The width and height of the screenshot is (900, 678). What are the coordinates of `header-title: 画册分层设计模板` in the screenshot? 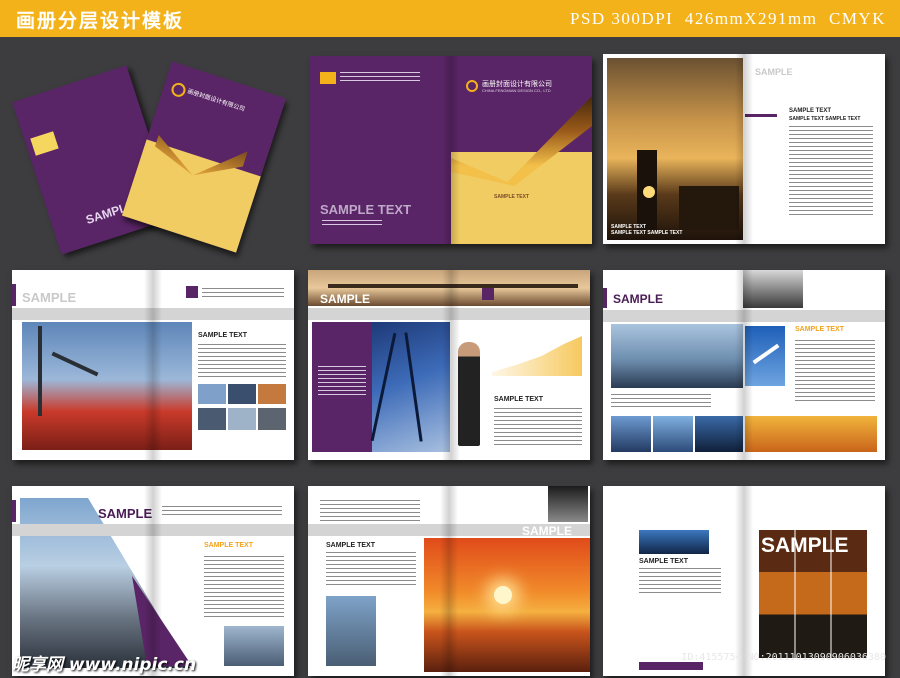 It's located at (100, 21).